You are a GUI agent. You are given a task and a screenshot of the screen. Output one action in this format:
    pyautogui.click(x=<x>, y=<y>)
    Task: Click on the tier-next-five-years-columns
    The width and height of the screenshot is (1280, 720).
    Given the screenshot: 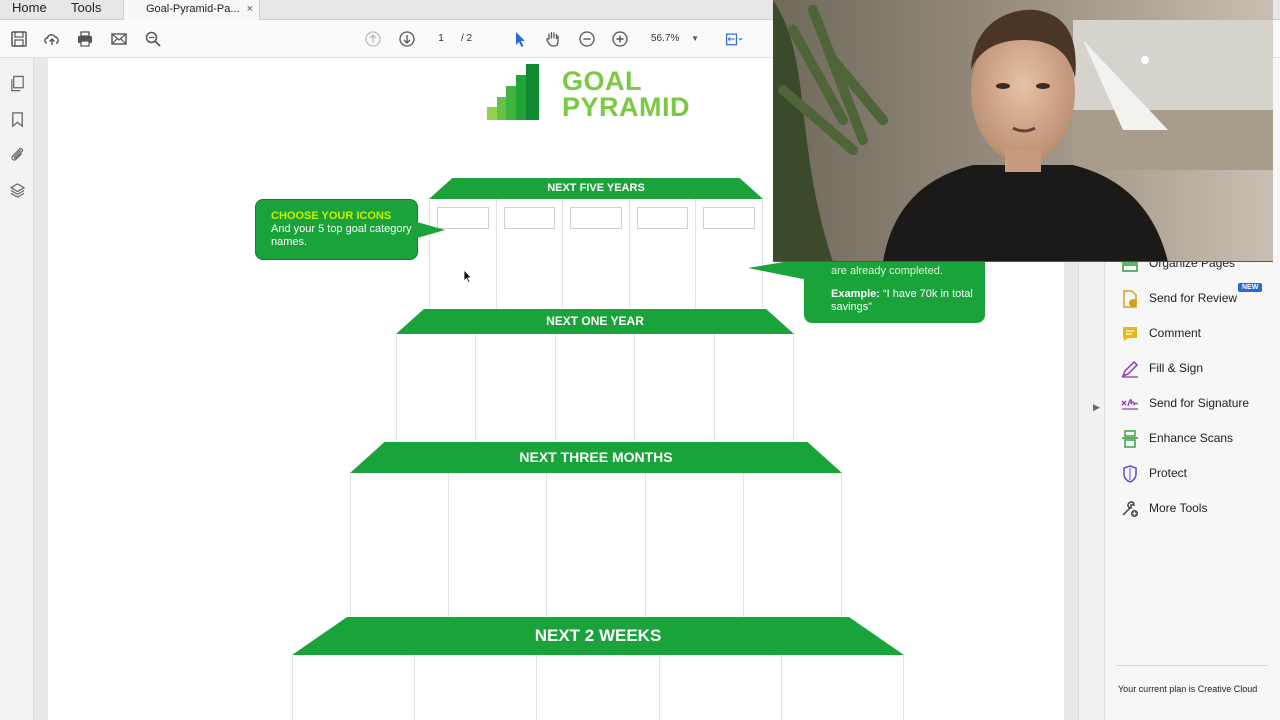 What is the action you would take?
    pyautogui.click(x=596, y=253)
    